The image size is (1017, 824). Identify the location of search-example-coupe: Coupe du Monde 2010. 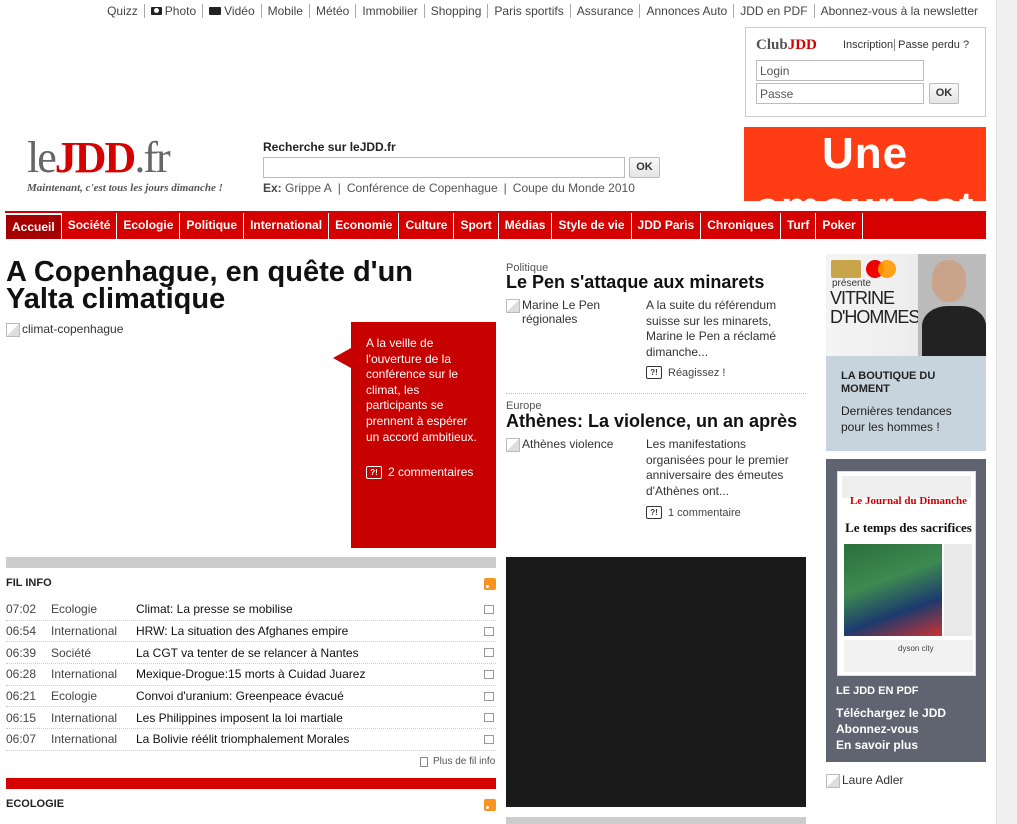
(574, 188).